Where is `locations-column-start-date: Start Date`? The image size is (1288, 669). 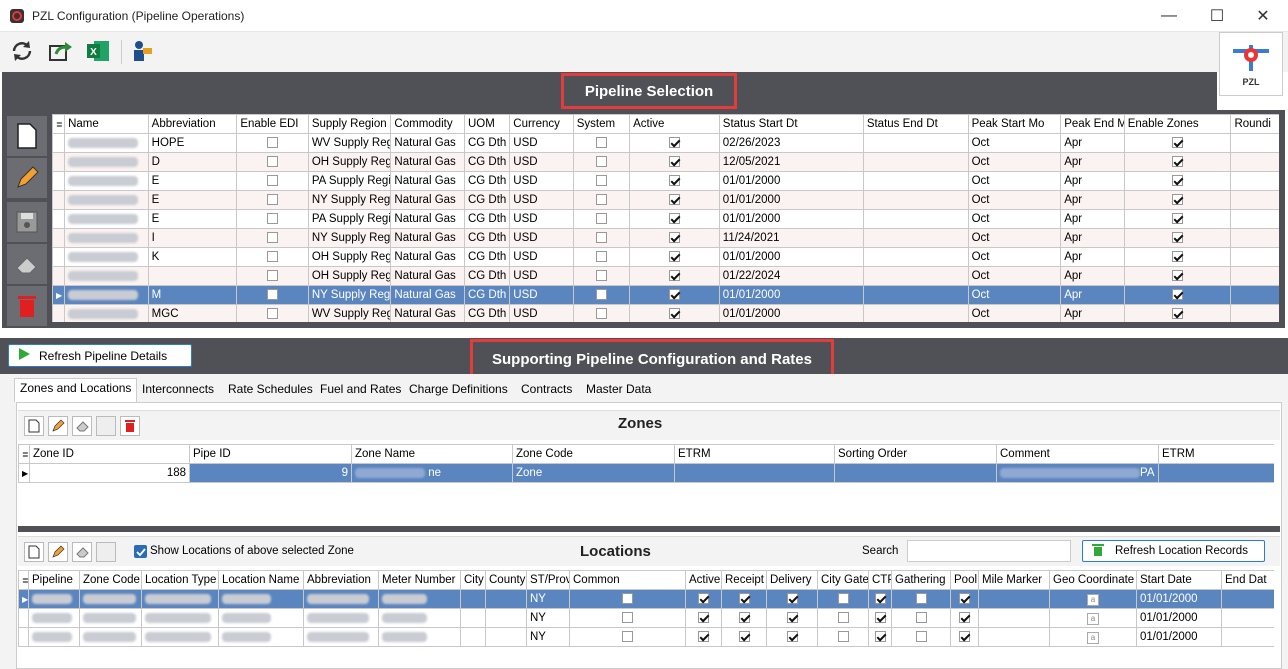 locations-column-start-date: Start Date is located at coordinates (1179, 580).